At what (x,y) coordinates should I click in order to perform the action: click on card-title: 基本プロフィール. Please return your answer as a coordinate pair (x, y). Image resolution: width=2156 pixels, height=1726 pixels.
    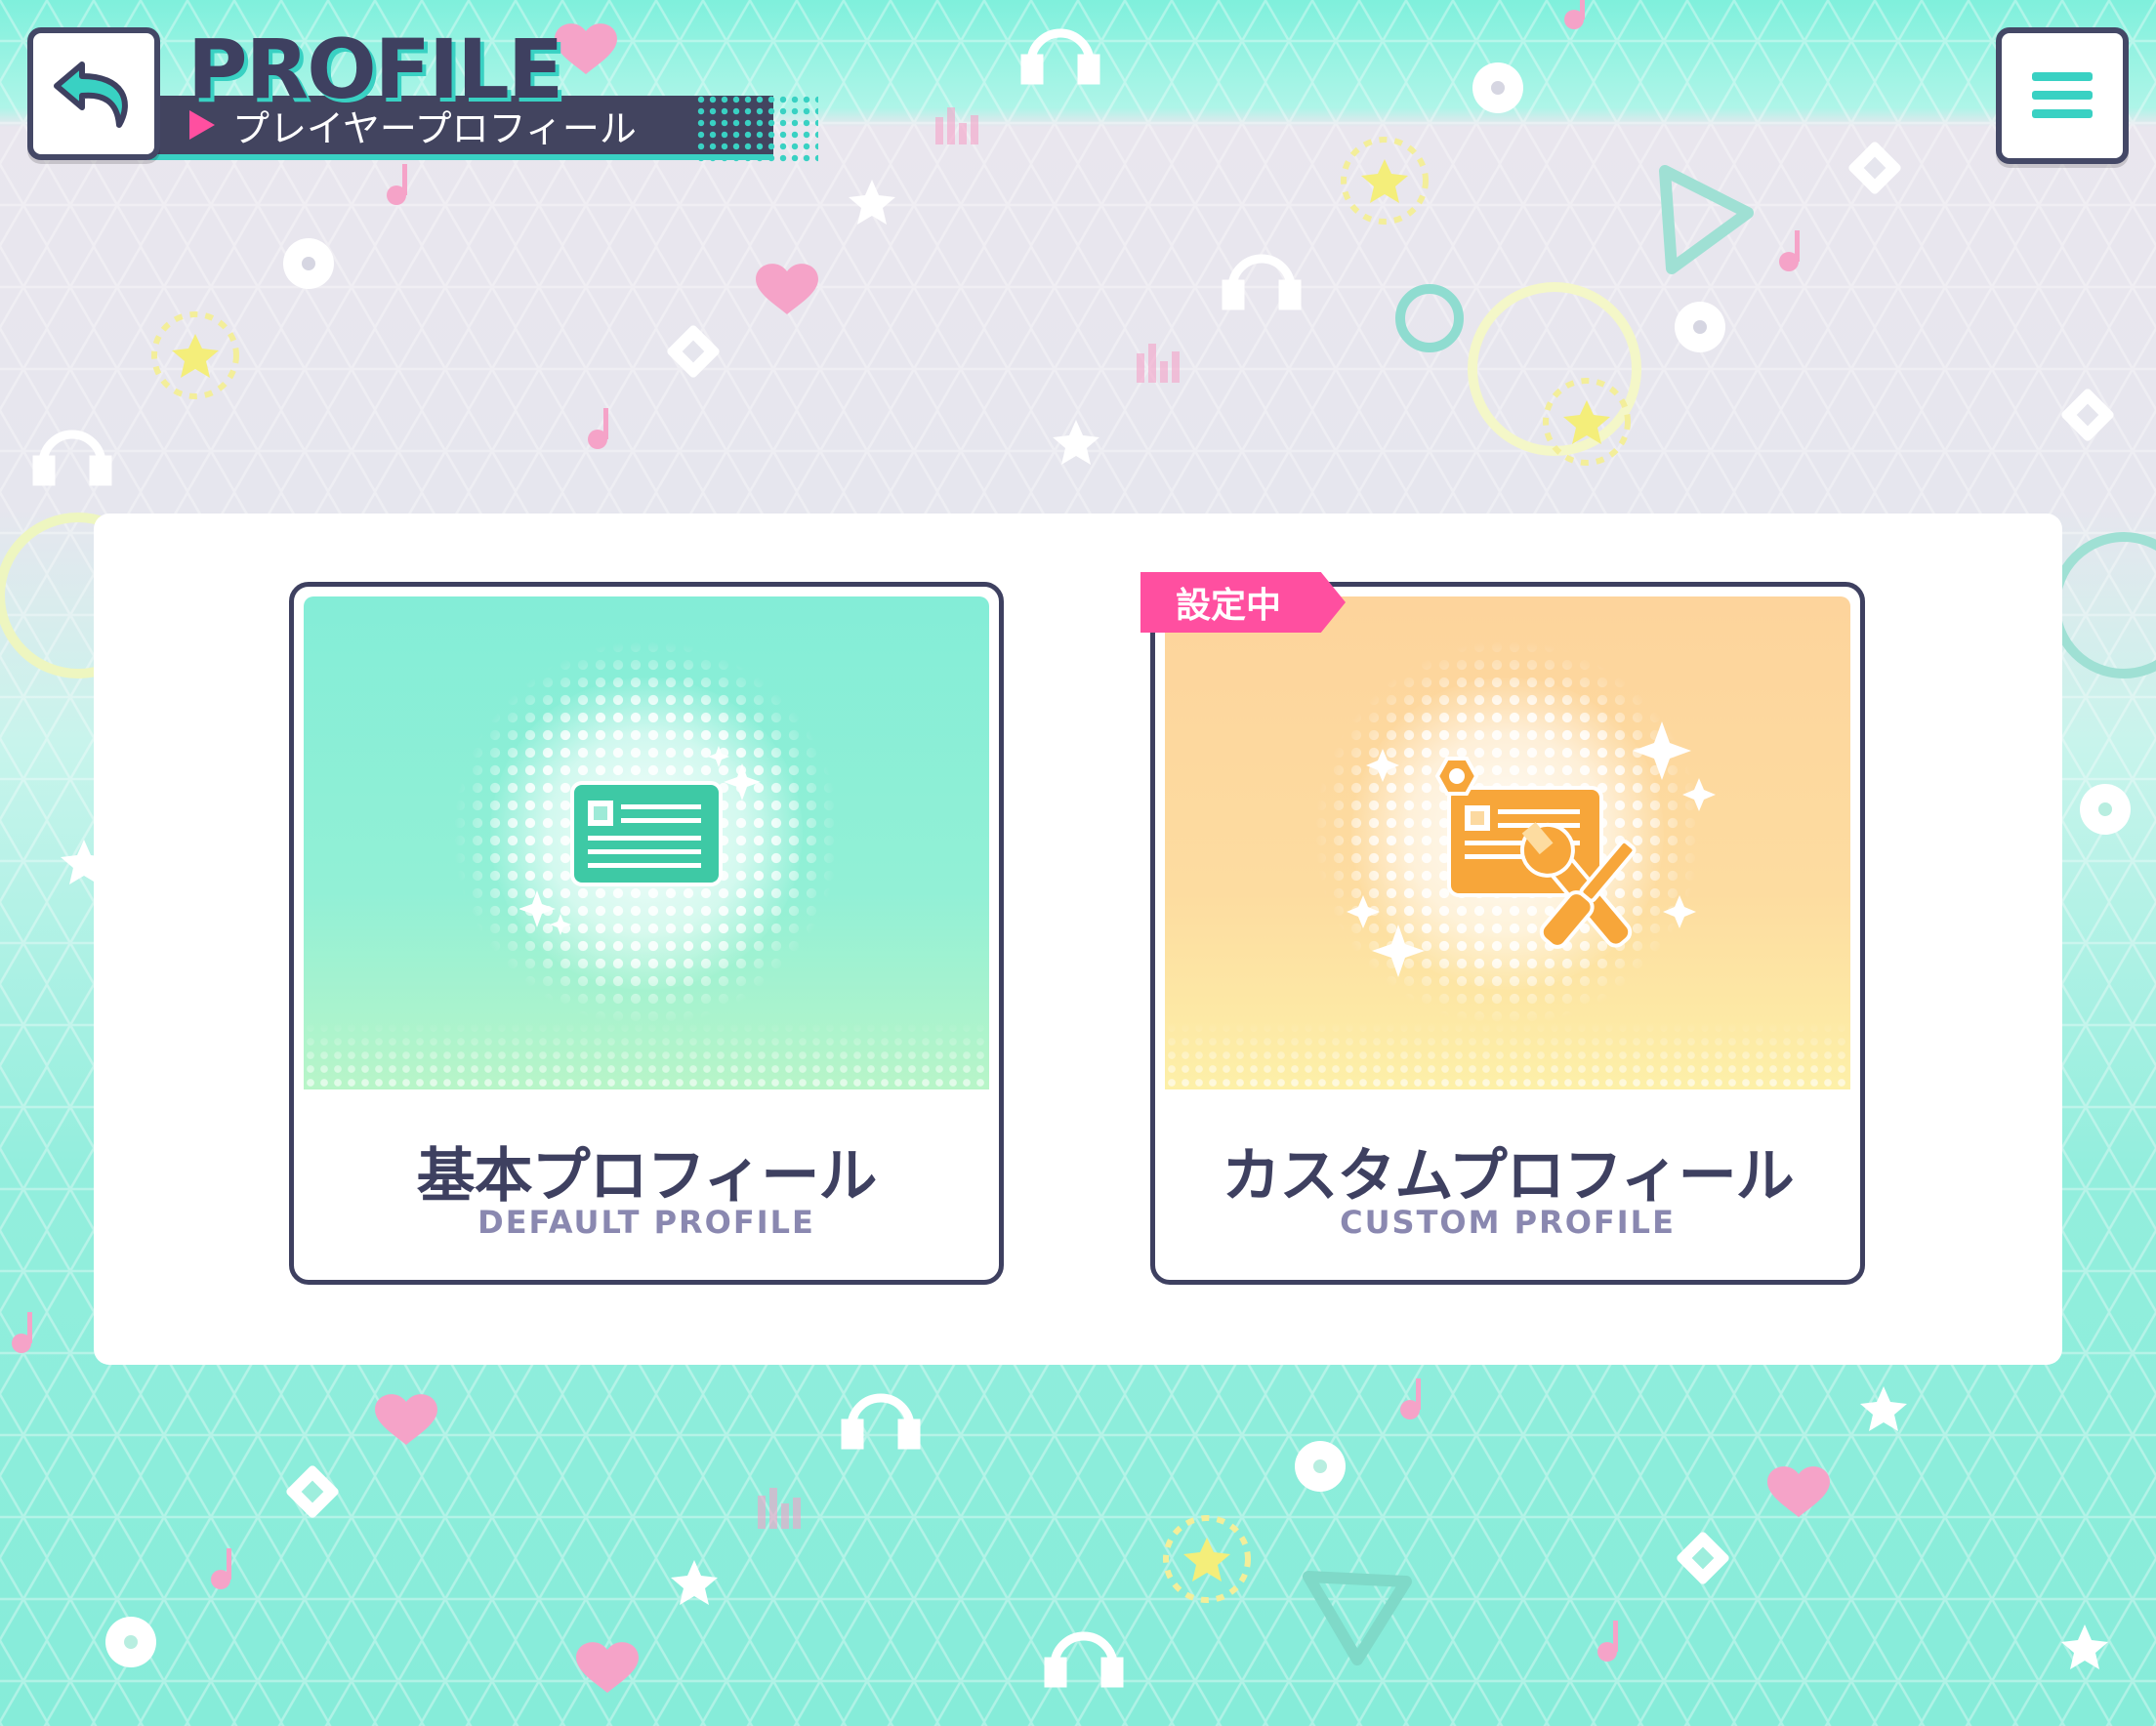
    Looking at the image, I should click on (647, 1176).